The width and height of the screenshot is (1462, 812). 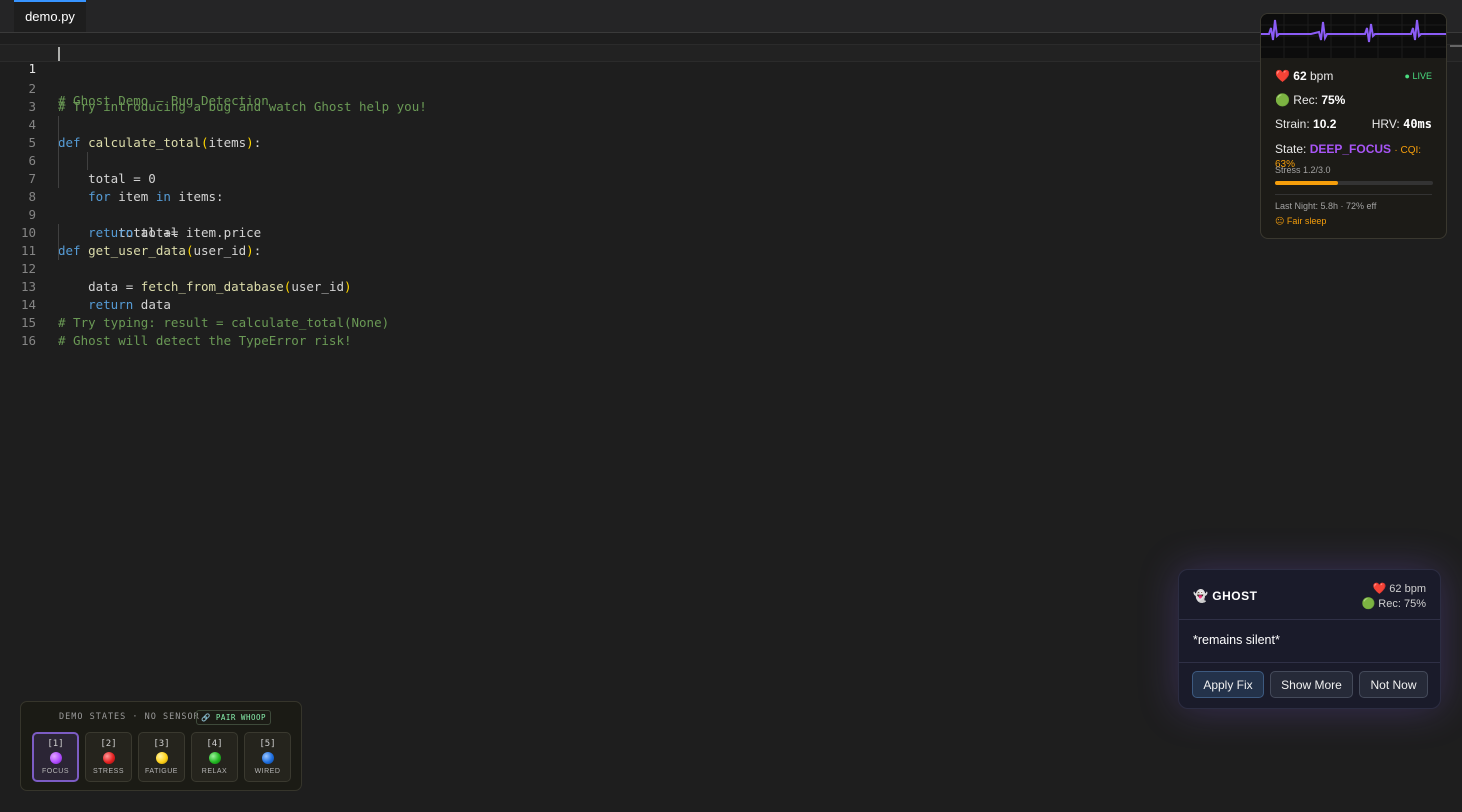 I want to click on ghost-bpm-row: ❤️ 62 bpm, so click(x=1394, y=589).